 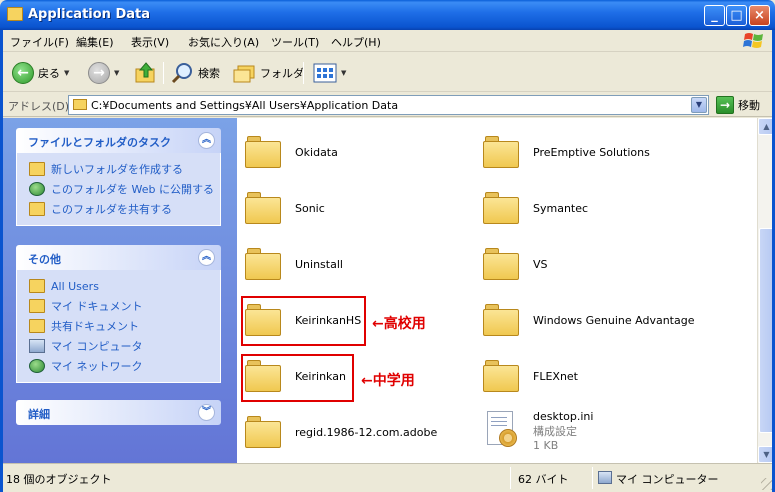 What do you see at coordinates (195, 73) in the screenshot?
I see `search-button: 検索` at bounding box center [195, 73].